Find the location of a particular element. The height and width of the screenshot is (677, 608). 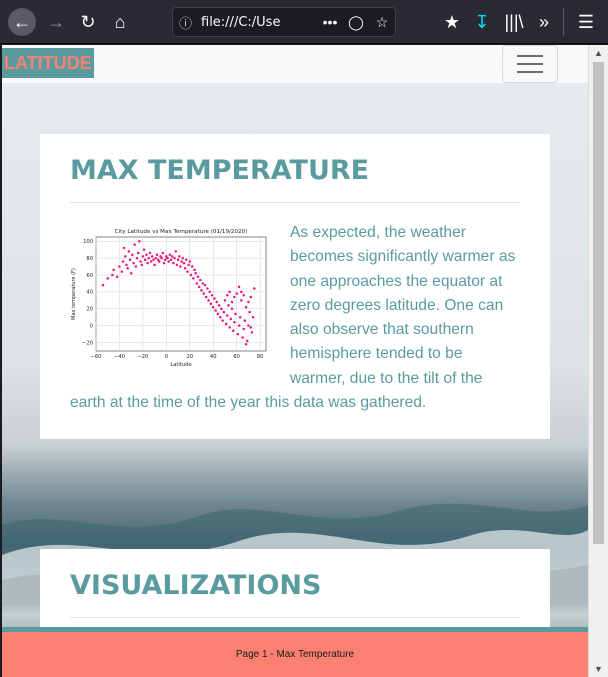

bookmark-star-icon: ☆ is located at coordinates (382, 22).